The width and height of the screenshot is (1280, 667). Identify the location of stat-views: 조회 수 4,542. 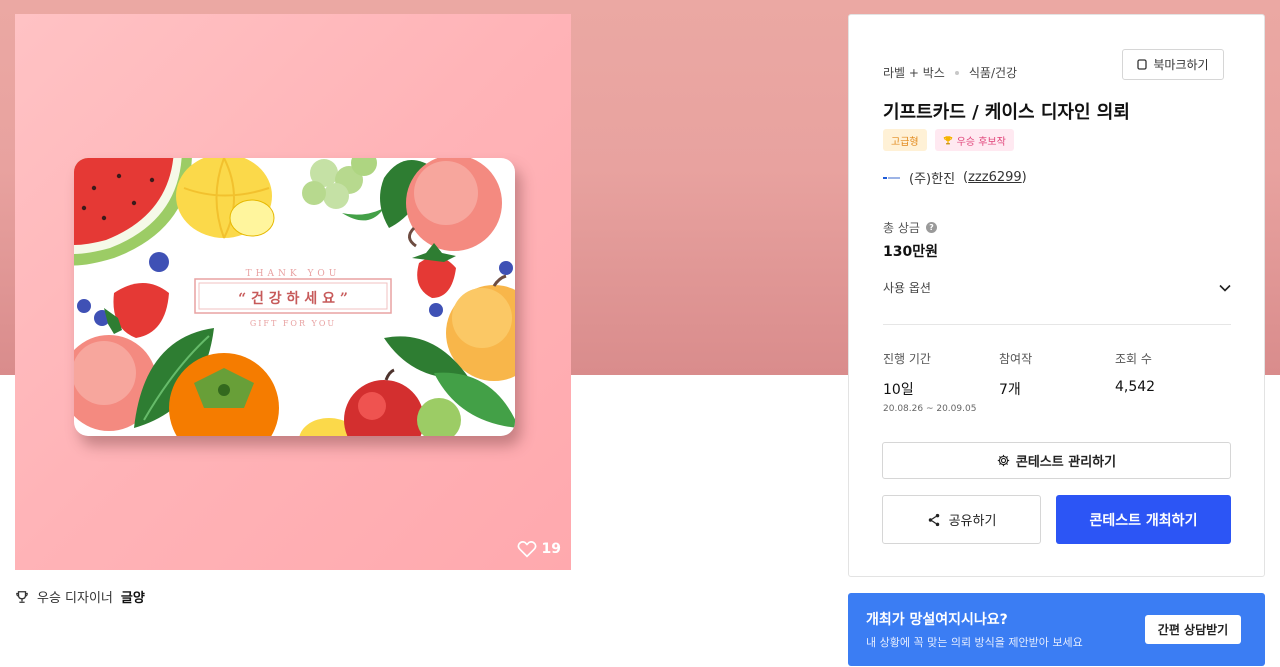
(1173, 382).